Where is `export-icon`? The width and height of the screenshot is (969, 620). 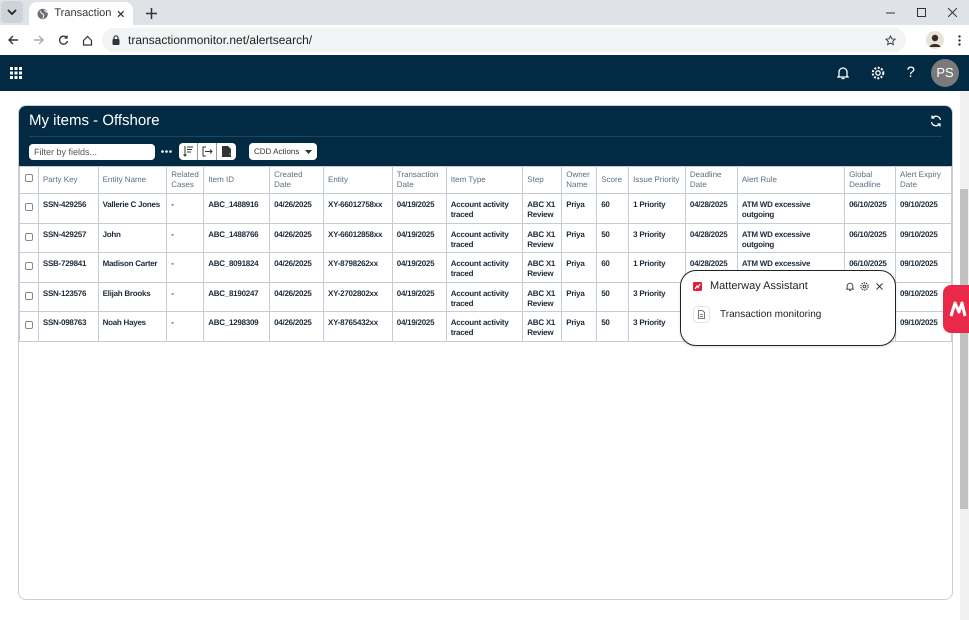
export-icon is located at coordinates (207, 151).